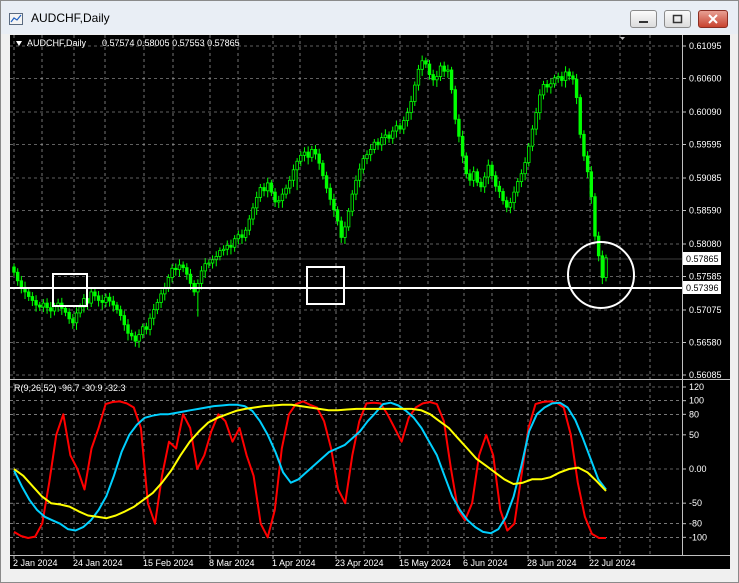 This screenshot has width=739, height=583. What do you see at coordinates (425, 563) in the screenshot?
I see `date-tick-label: 15 May 2024` at bounding box center [425, 563].